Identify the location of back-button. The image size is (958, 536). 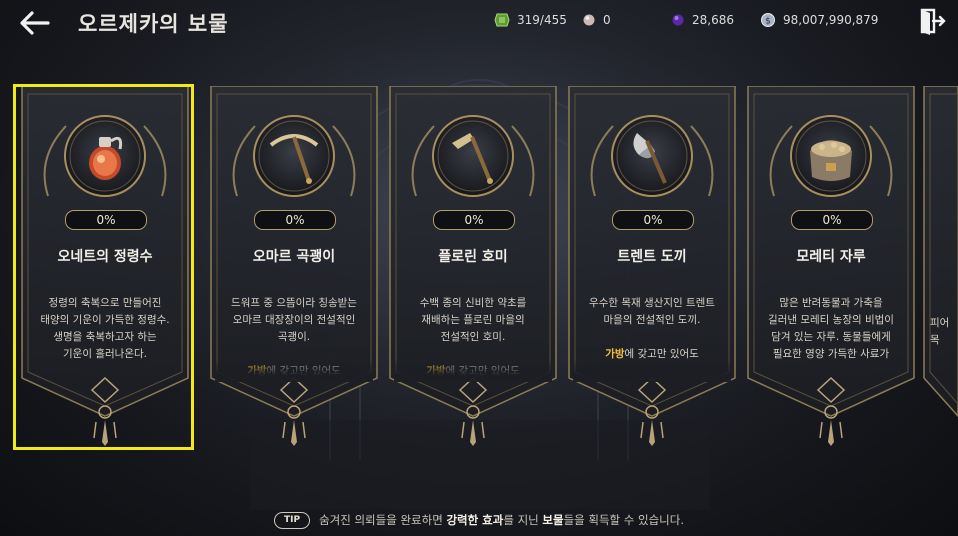
(35, 23).